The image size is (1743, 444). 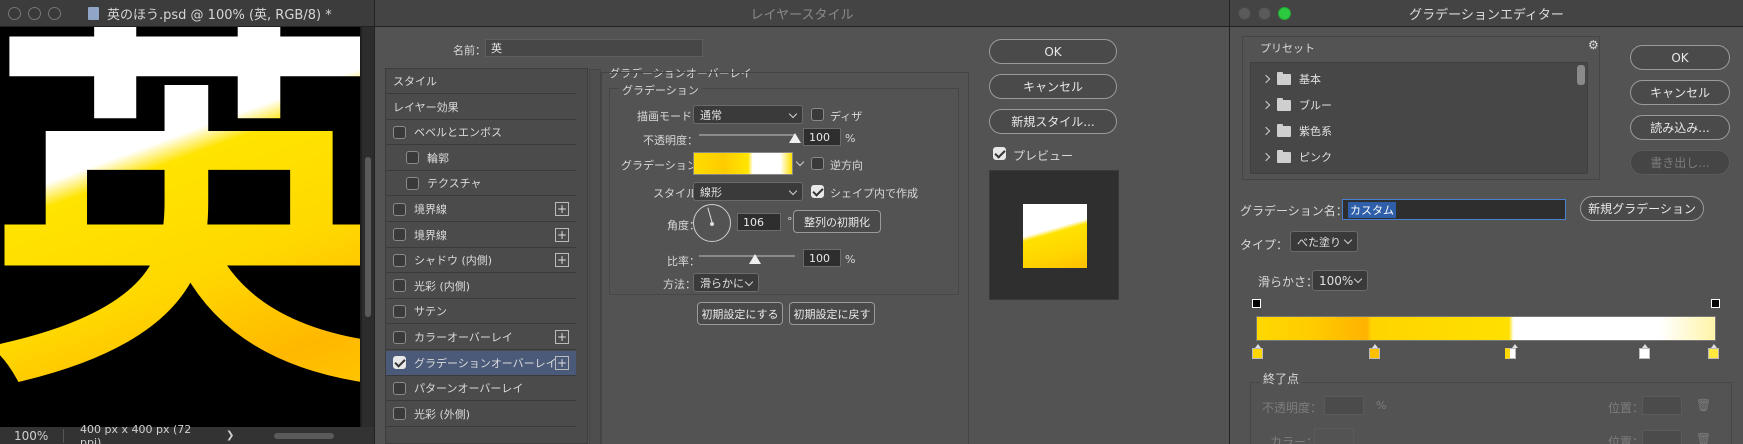 What do you see at coordinates (1296, 131) in the screenshot?
I see `preset-folder: 紫色系` at bounding box center [1296, 131].